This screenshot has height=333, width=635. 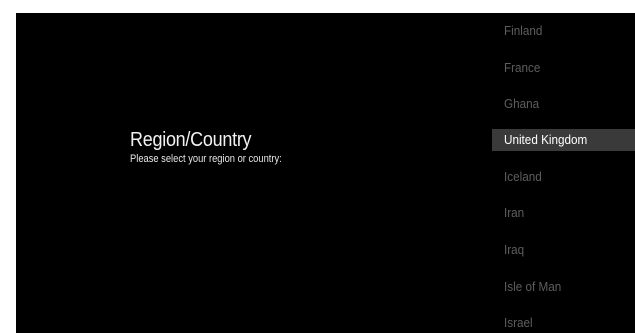 I want to click on list-item-label: Finland, so click(x=523, y=30).